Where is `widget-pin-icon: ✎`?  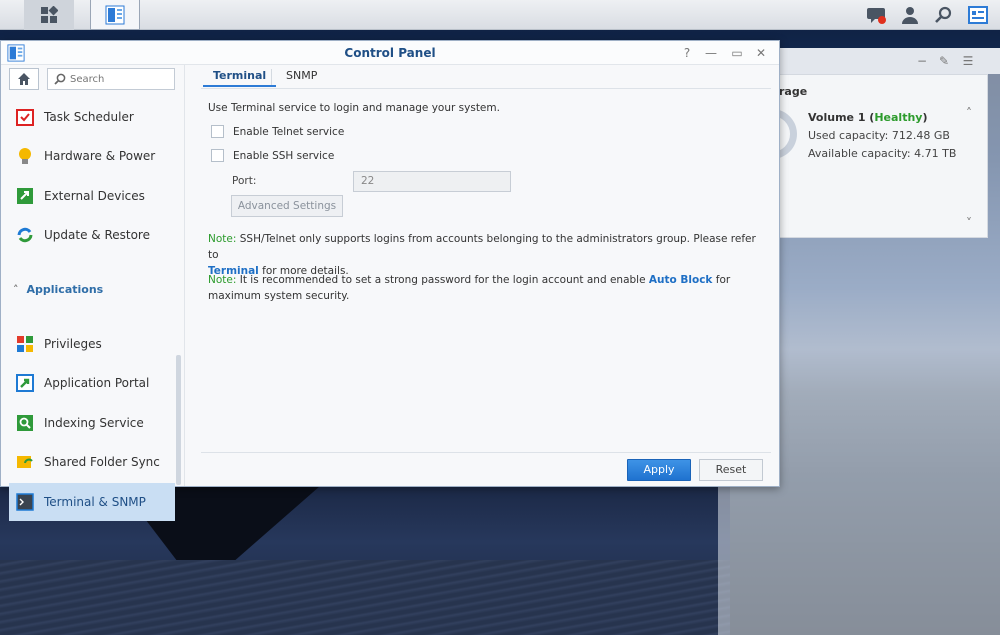 widget-pin-icon: ✎ is located at coordinates (944, 61).